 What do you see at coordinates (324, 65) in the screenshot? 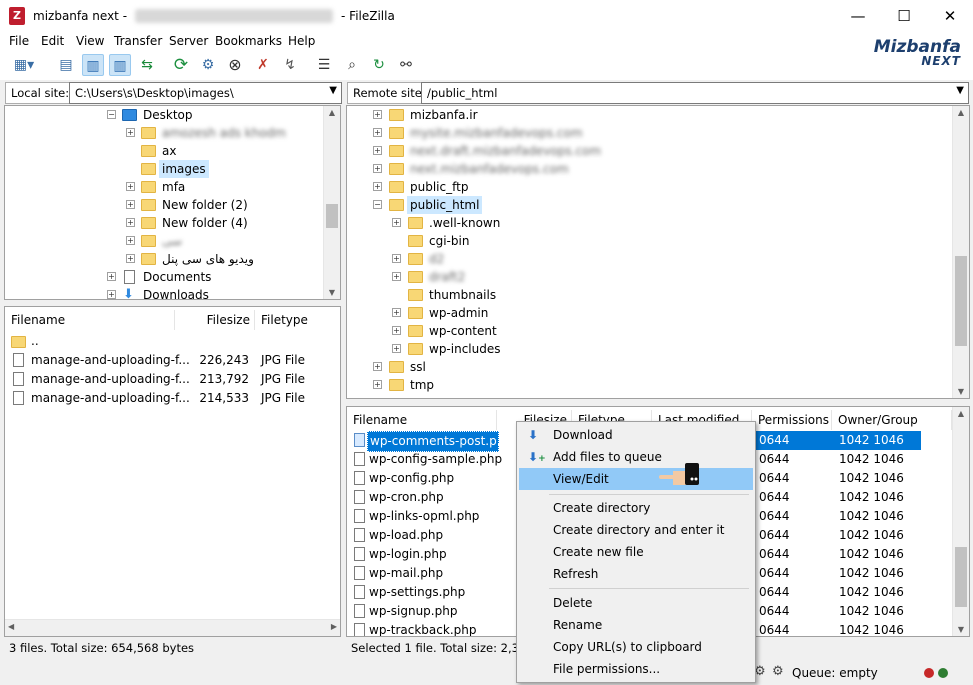
I see `filter-icon: ☰` at bounding box center [324, 65].